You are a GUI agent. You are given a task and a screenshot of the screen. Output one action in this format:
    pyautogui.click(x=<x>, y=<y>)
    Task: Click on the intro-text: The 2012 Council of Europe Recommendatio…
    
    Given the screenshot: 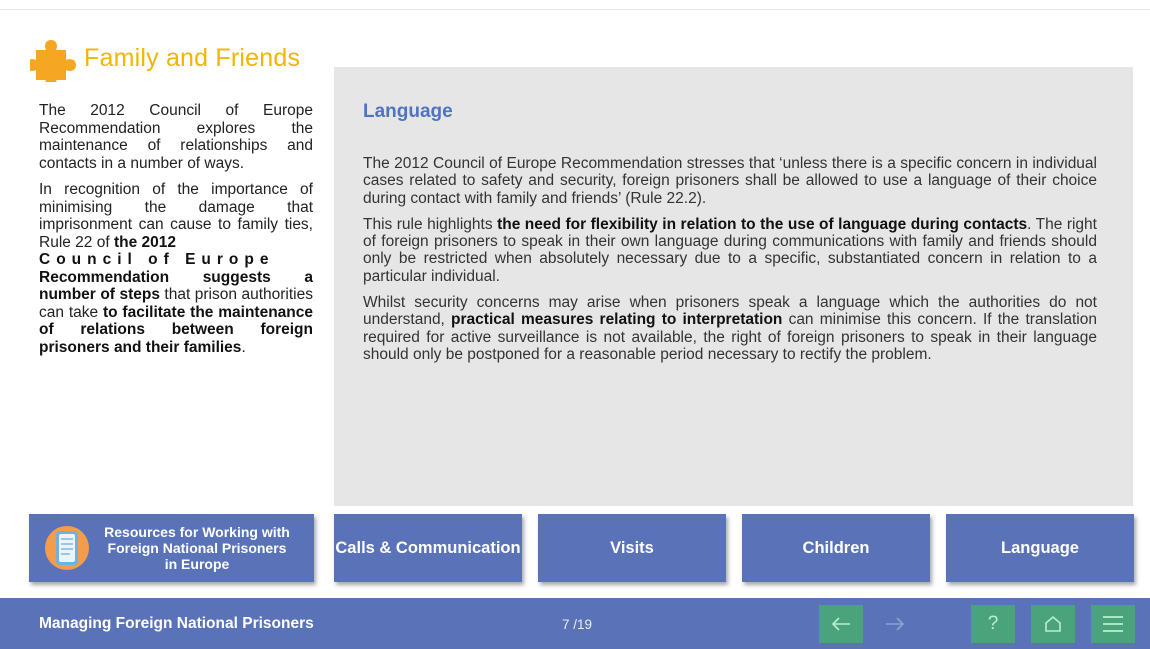 What is the action you would take?
    pyautogui.click(x=176, y=233)
    